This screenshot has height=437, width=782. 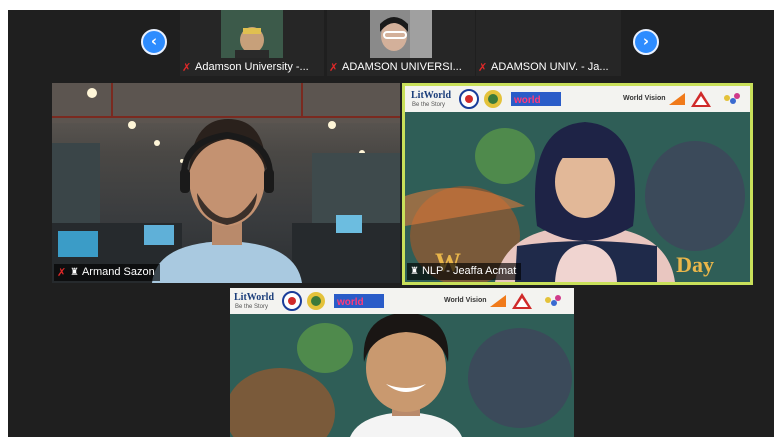 What do you see at coordinates (695, 264) in the screenshot?
I see `background-day-text: Day` at bounding box center [695, 264].